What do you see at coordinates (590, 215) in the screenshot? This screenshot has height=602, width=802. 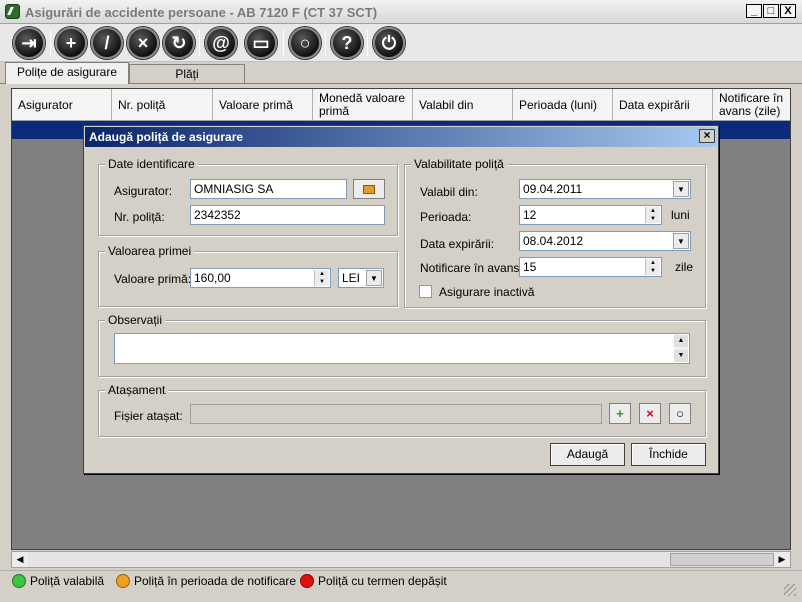 I see `period-field: 12 ▲ ▼` at bounding box center [590, 215].